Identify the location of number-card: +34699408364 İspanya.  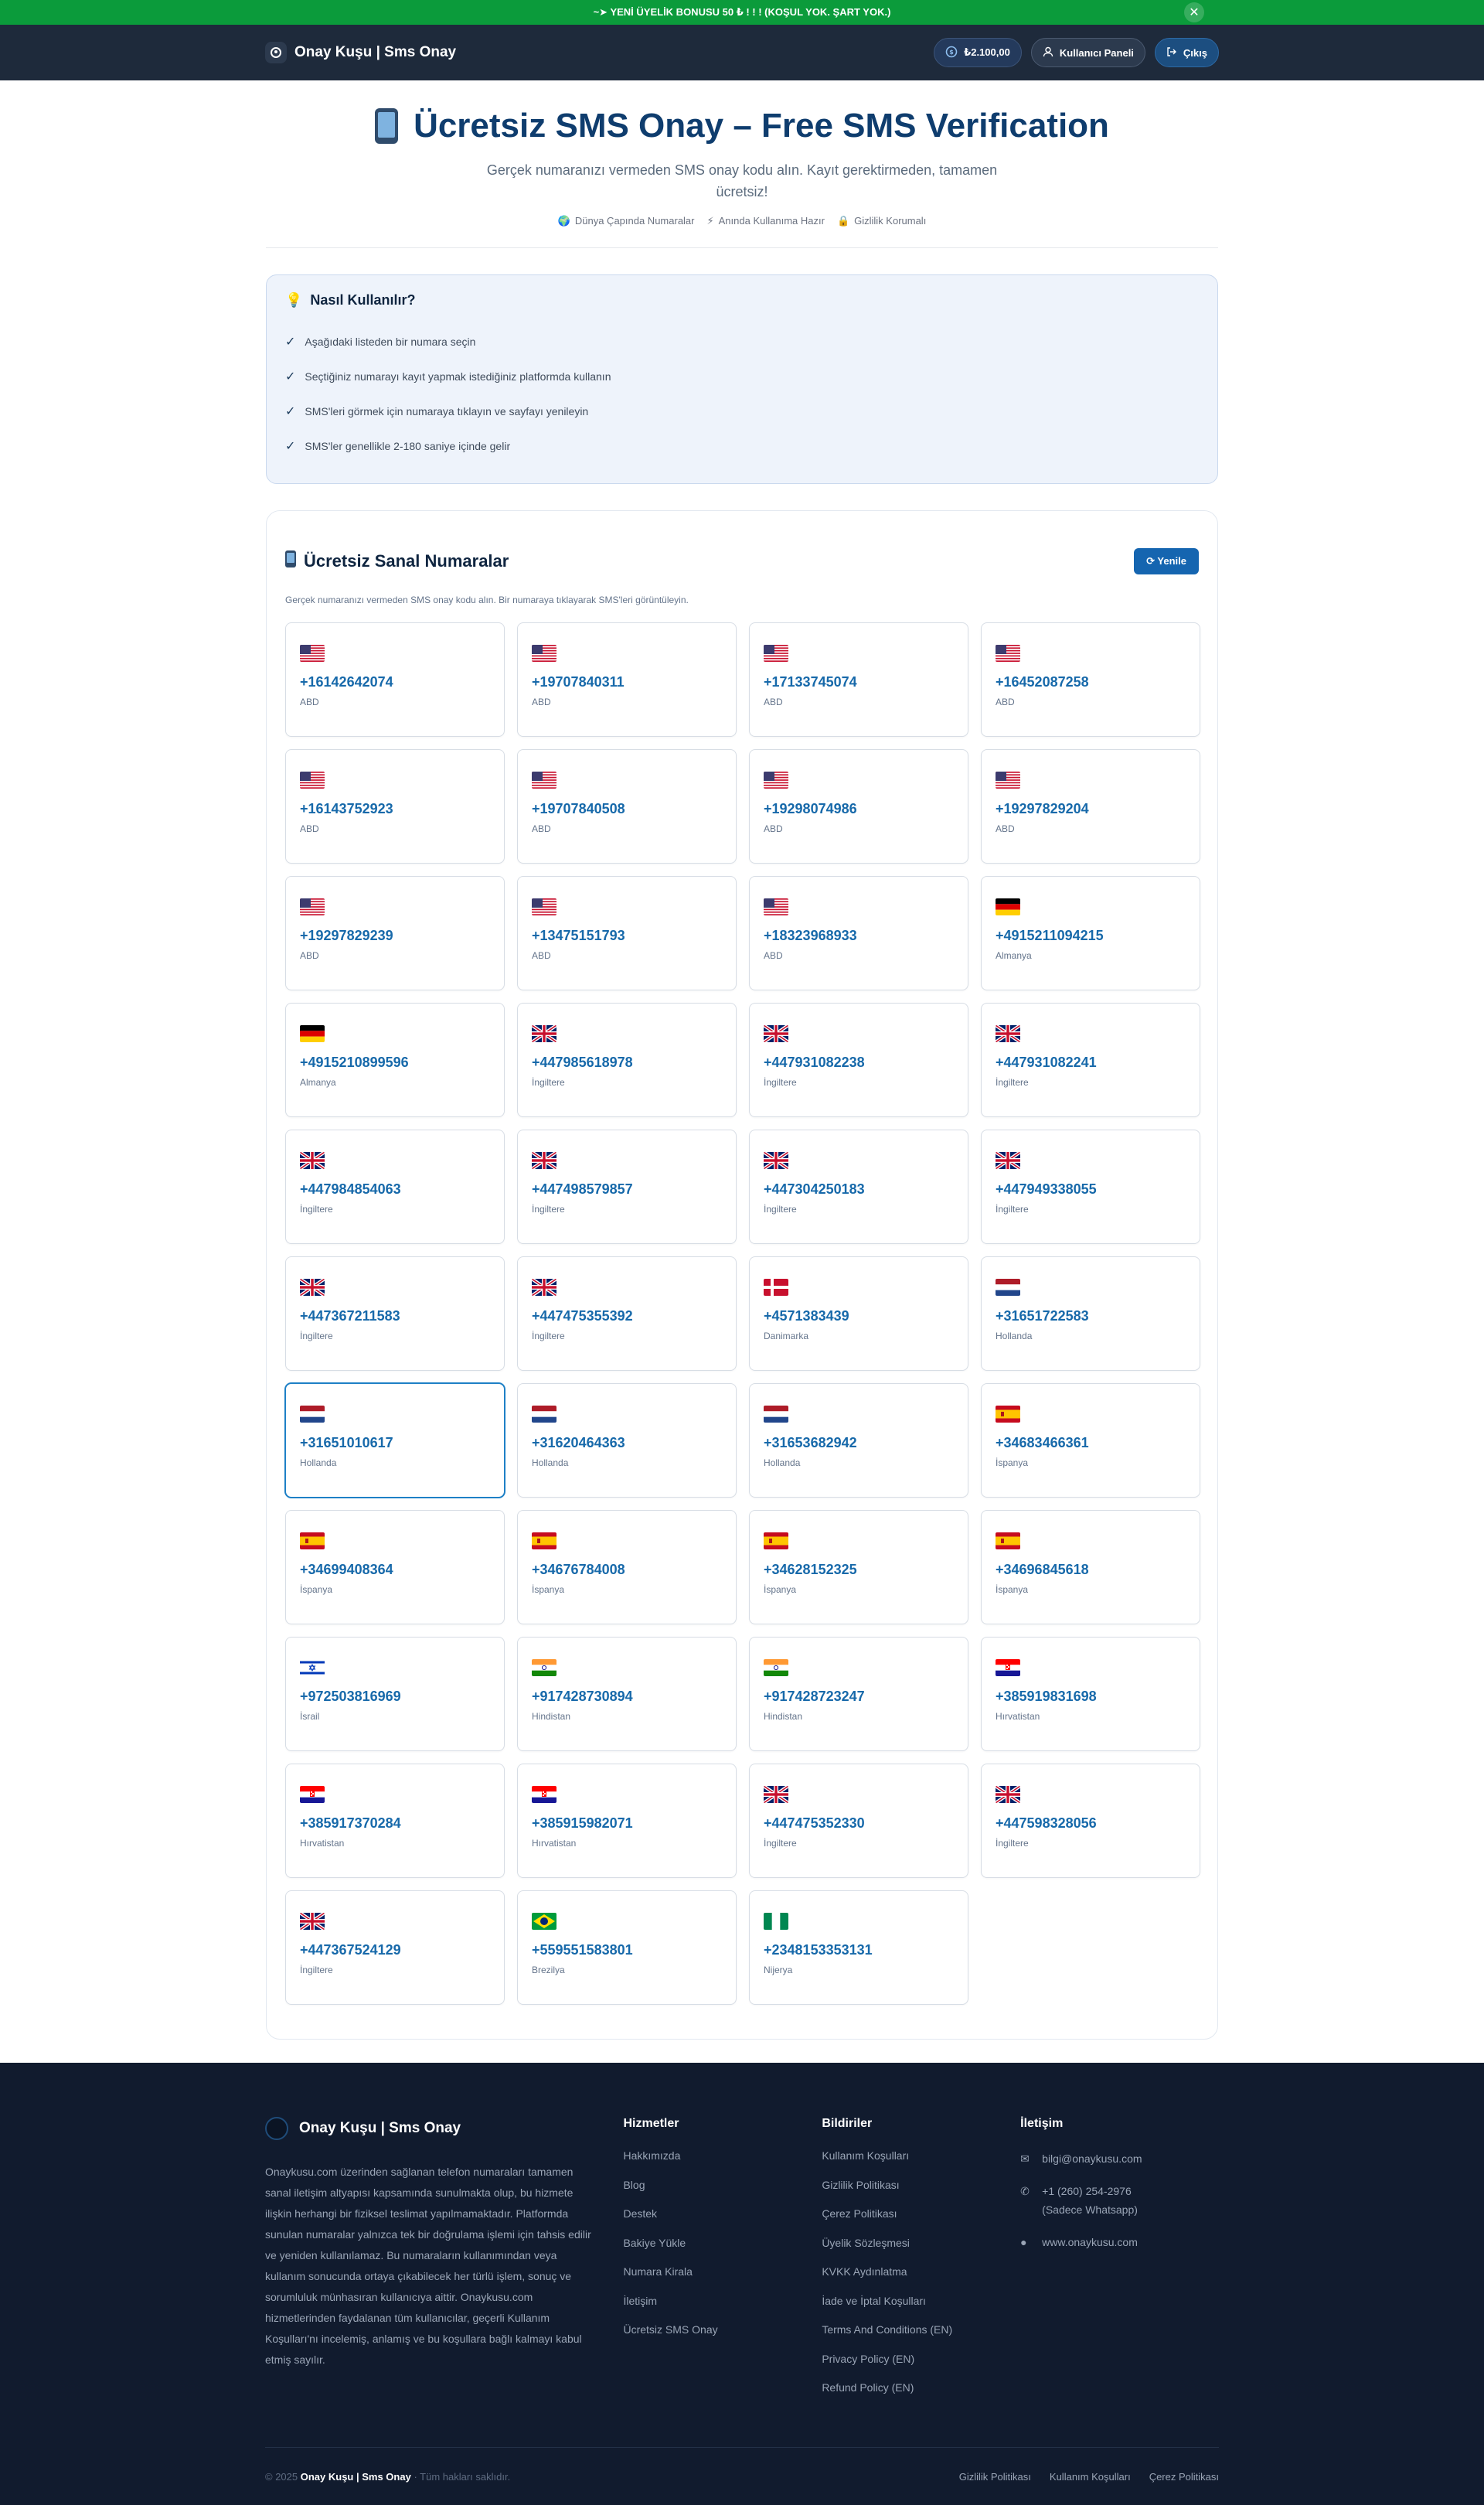
(395, 1567).